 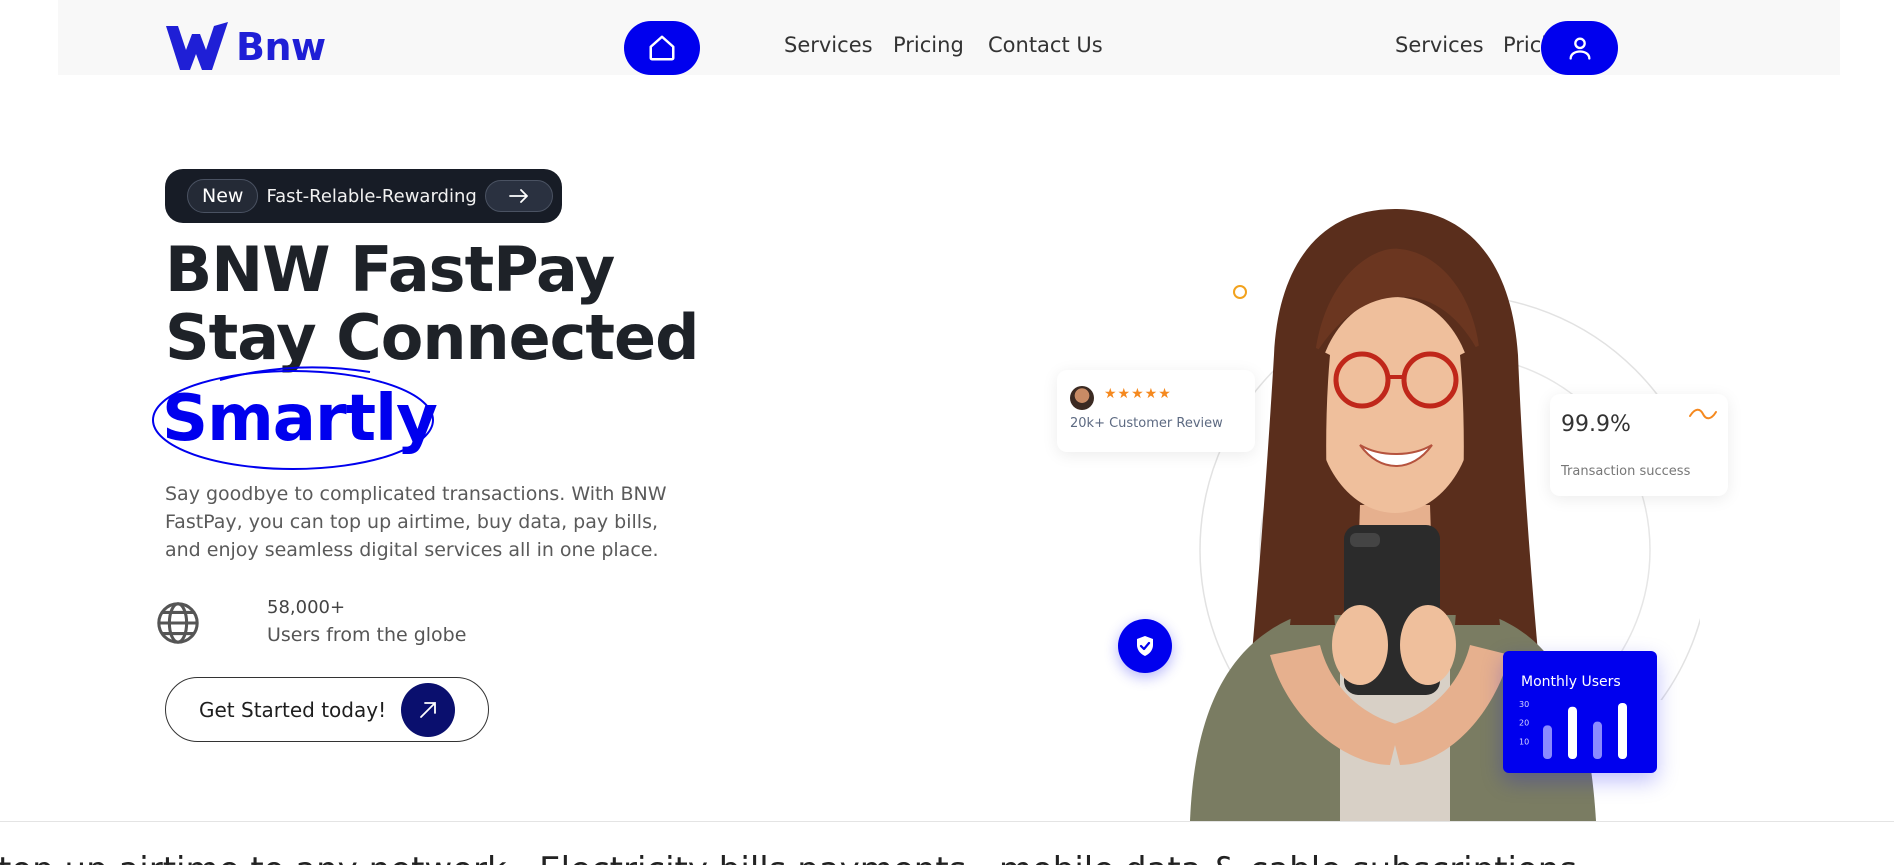 I want to click on nav-link-services-right: Services, so click(x=1439, y=45).